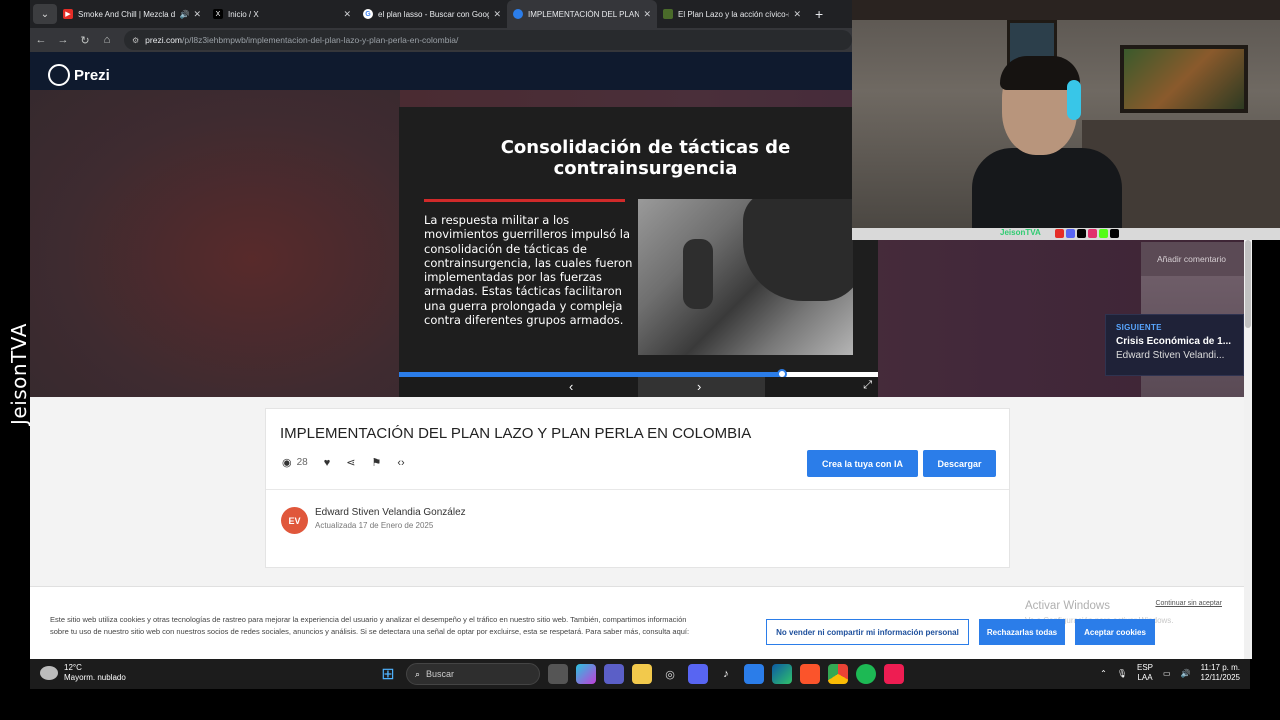 The height and width of the screenshot is (720, 1280). Describe the element at coordinates (432, 14) in the screenshot. I see `tab-2: G el plan lasso - Buscar con Goog ✕` at that location.